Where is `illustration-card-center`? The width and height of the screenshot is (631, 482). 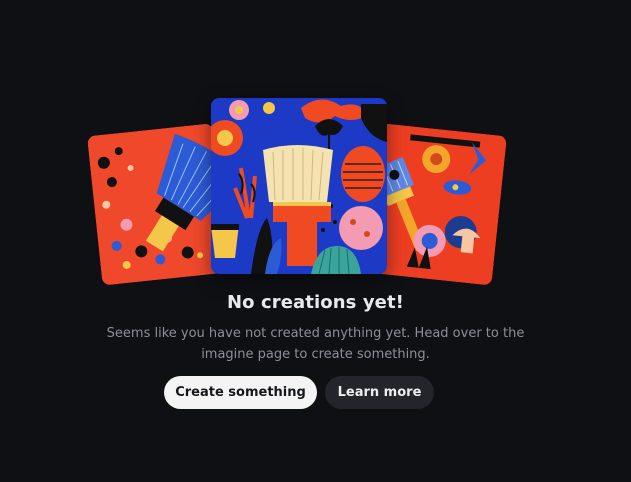
illustration-card-center is located at coordinates (299, 186).